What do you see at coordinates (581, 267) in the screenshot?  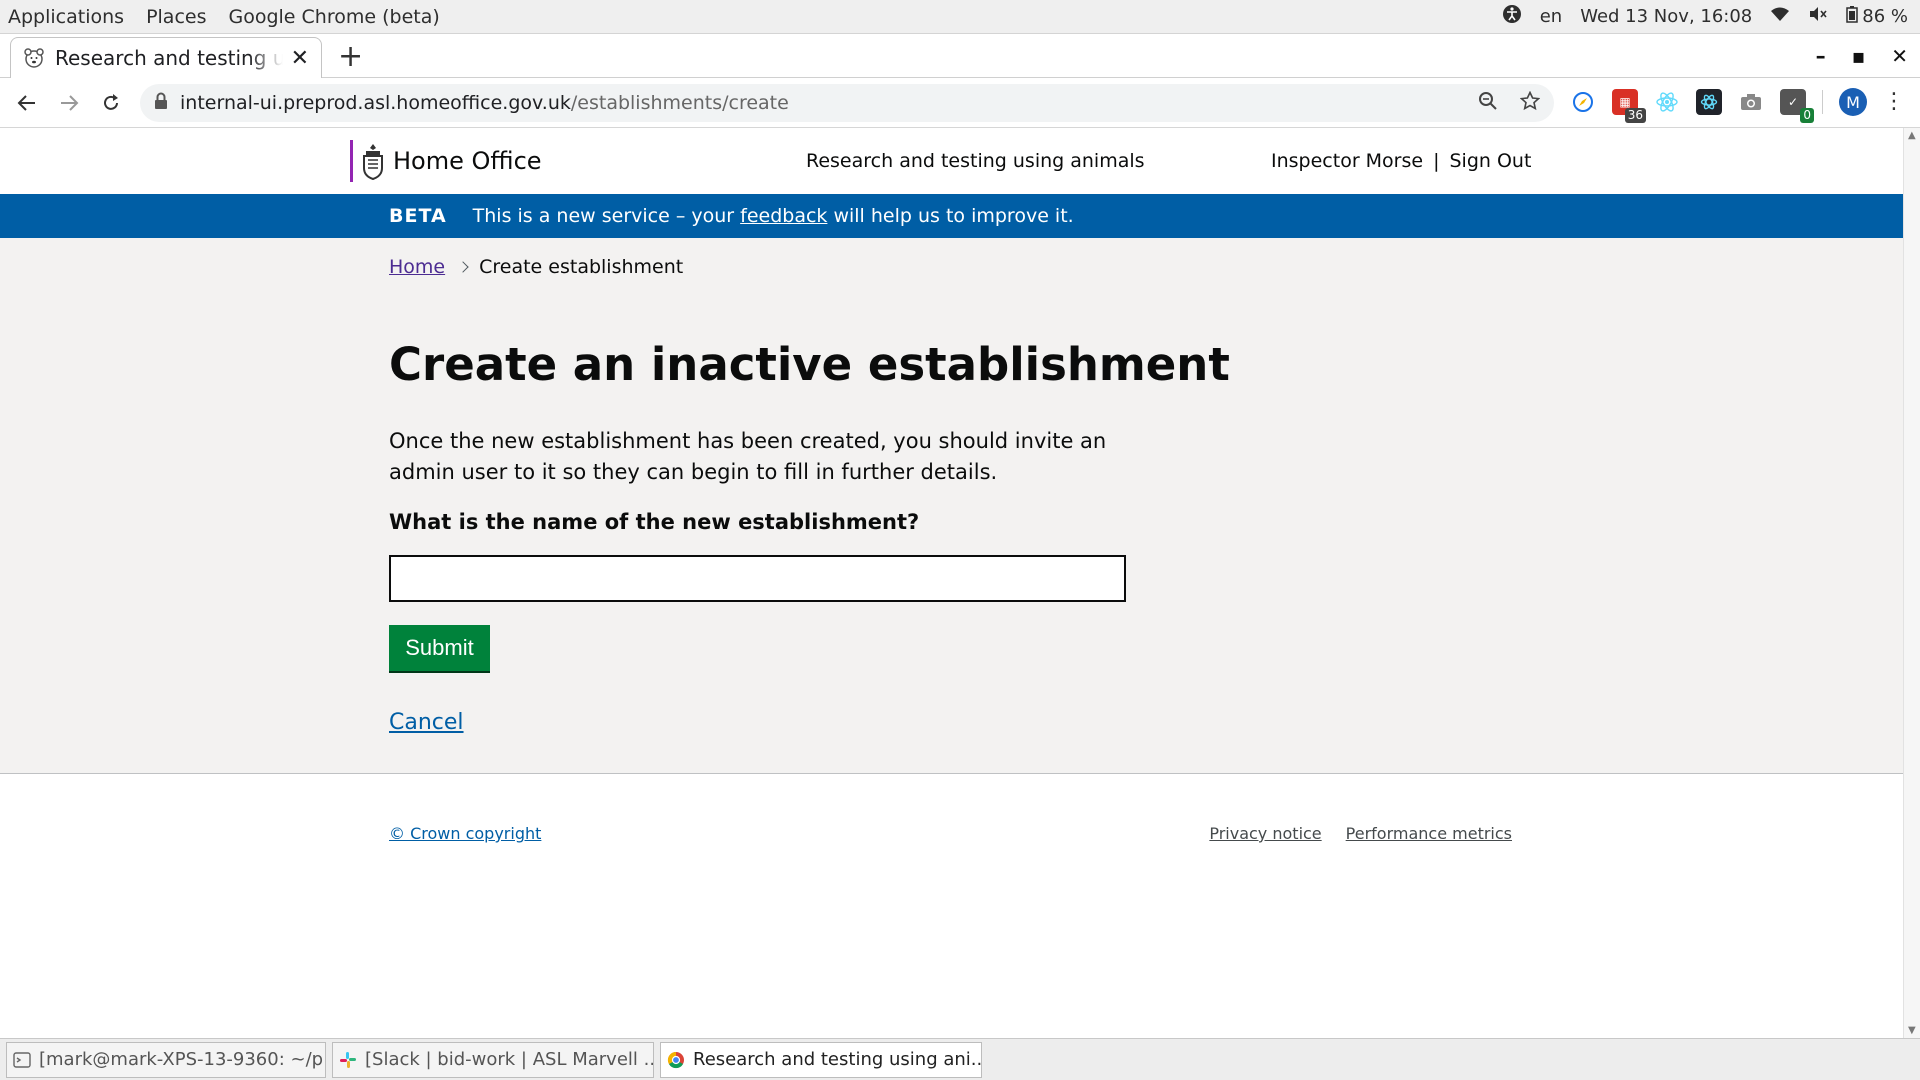 I see `breadcrumb-current: Create establishment` at bounding box center [581, 267].